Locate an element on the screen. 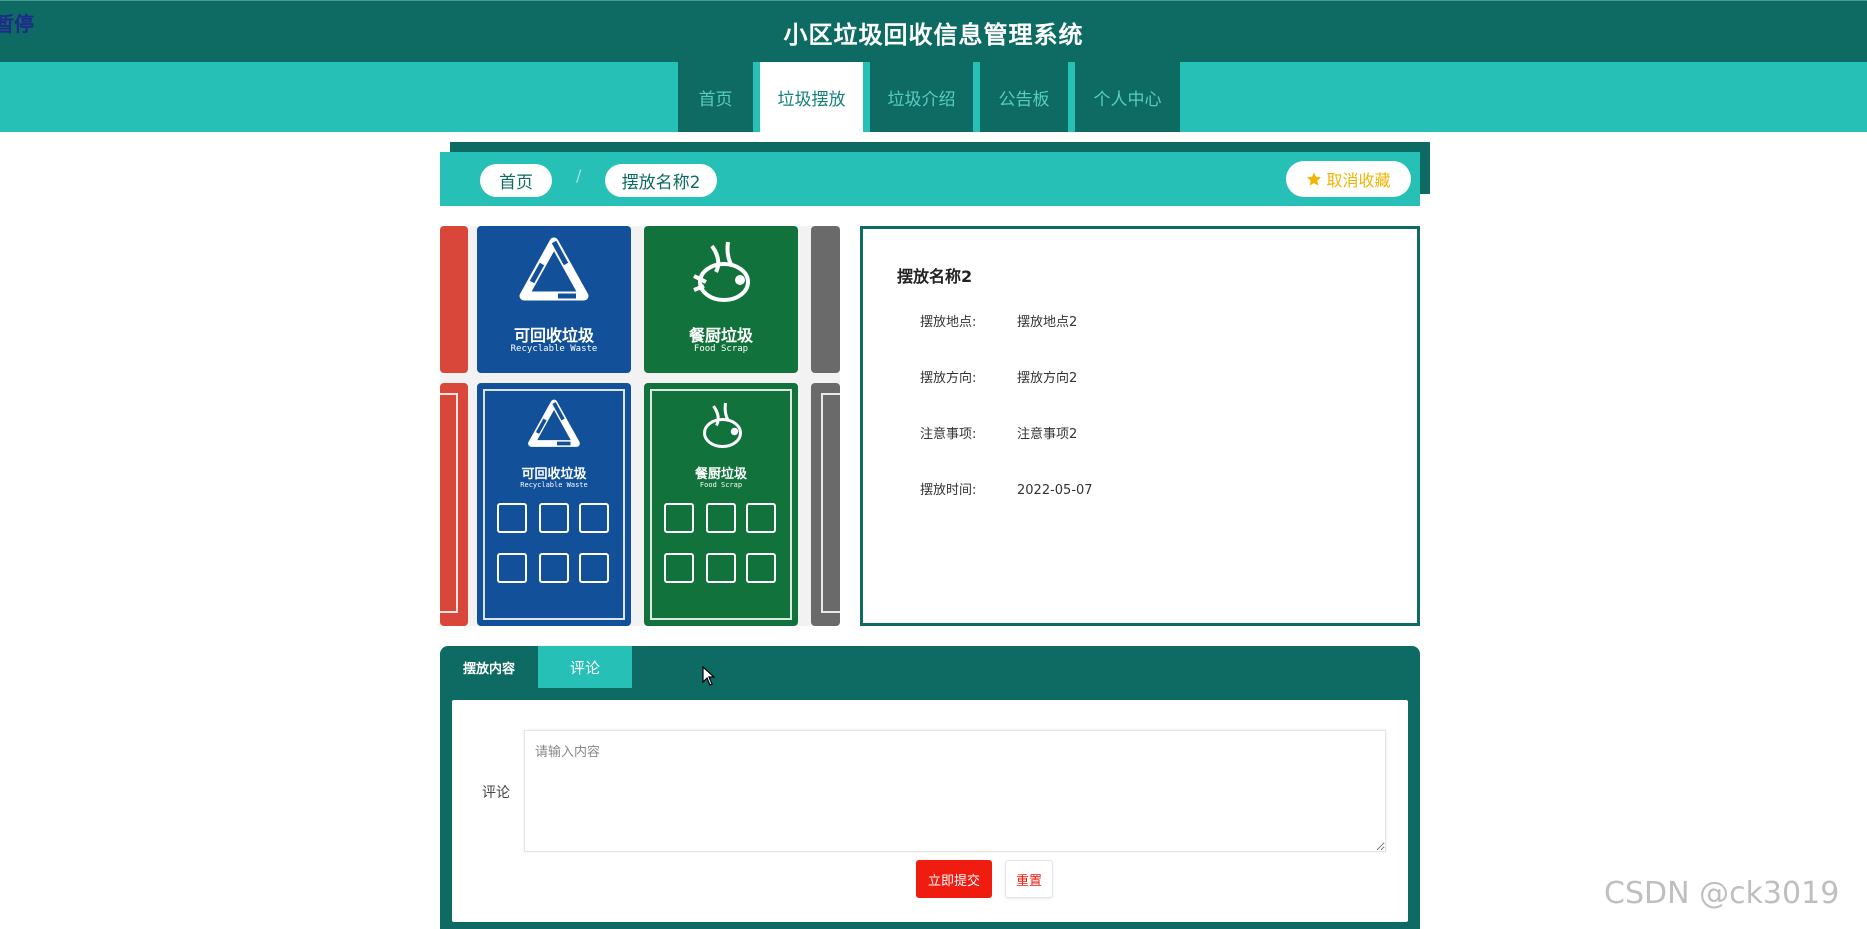  breadcrumb-home: 首页 is located at coordinates (516, 180).